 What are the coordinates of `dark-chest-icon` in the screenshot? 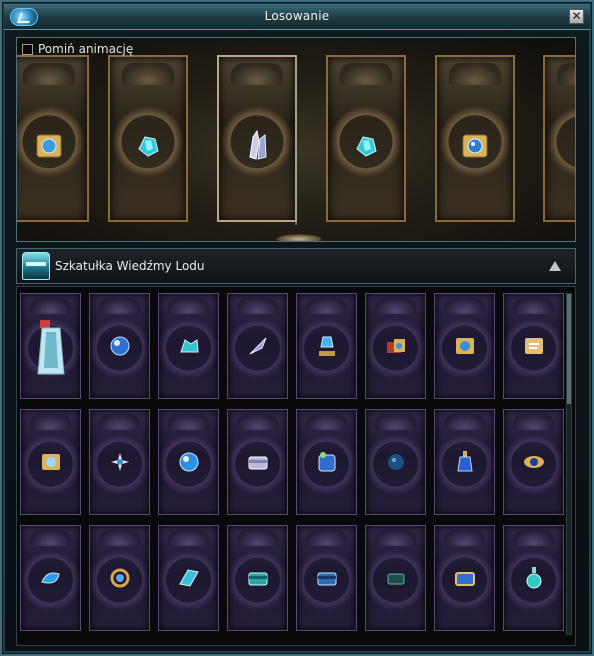 It's located at (396, 578).